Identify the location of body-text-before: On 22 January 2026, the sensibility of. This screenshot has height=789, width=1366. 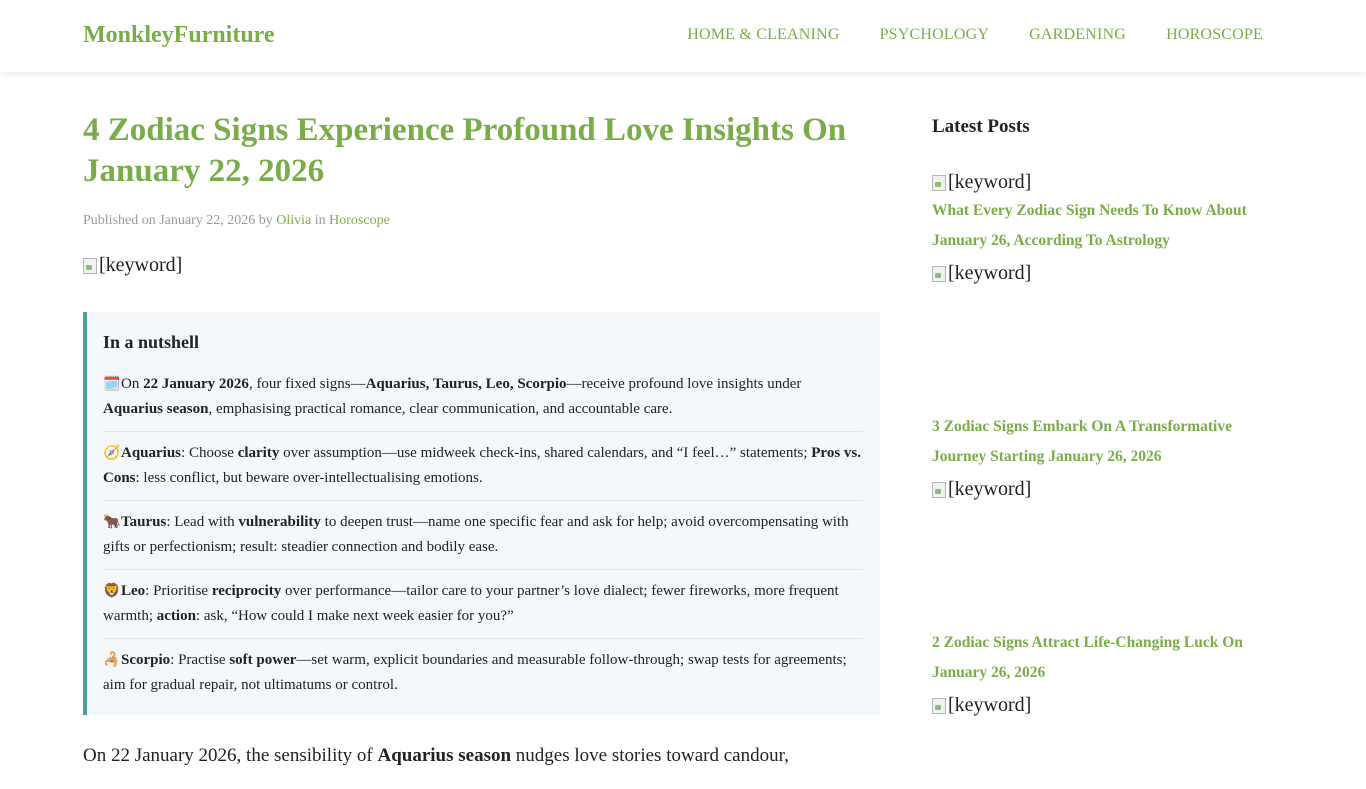
(230, 755).